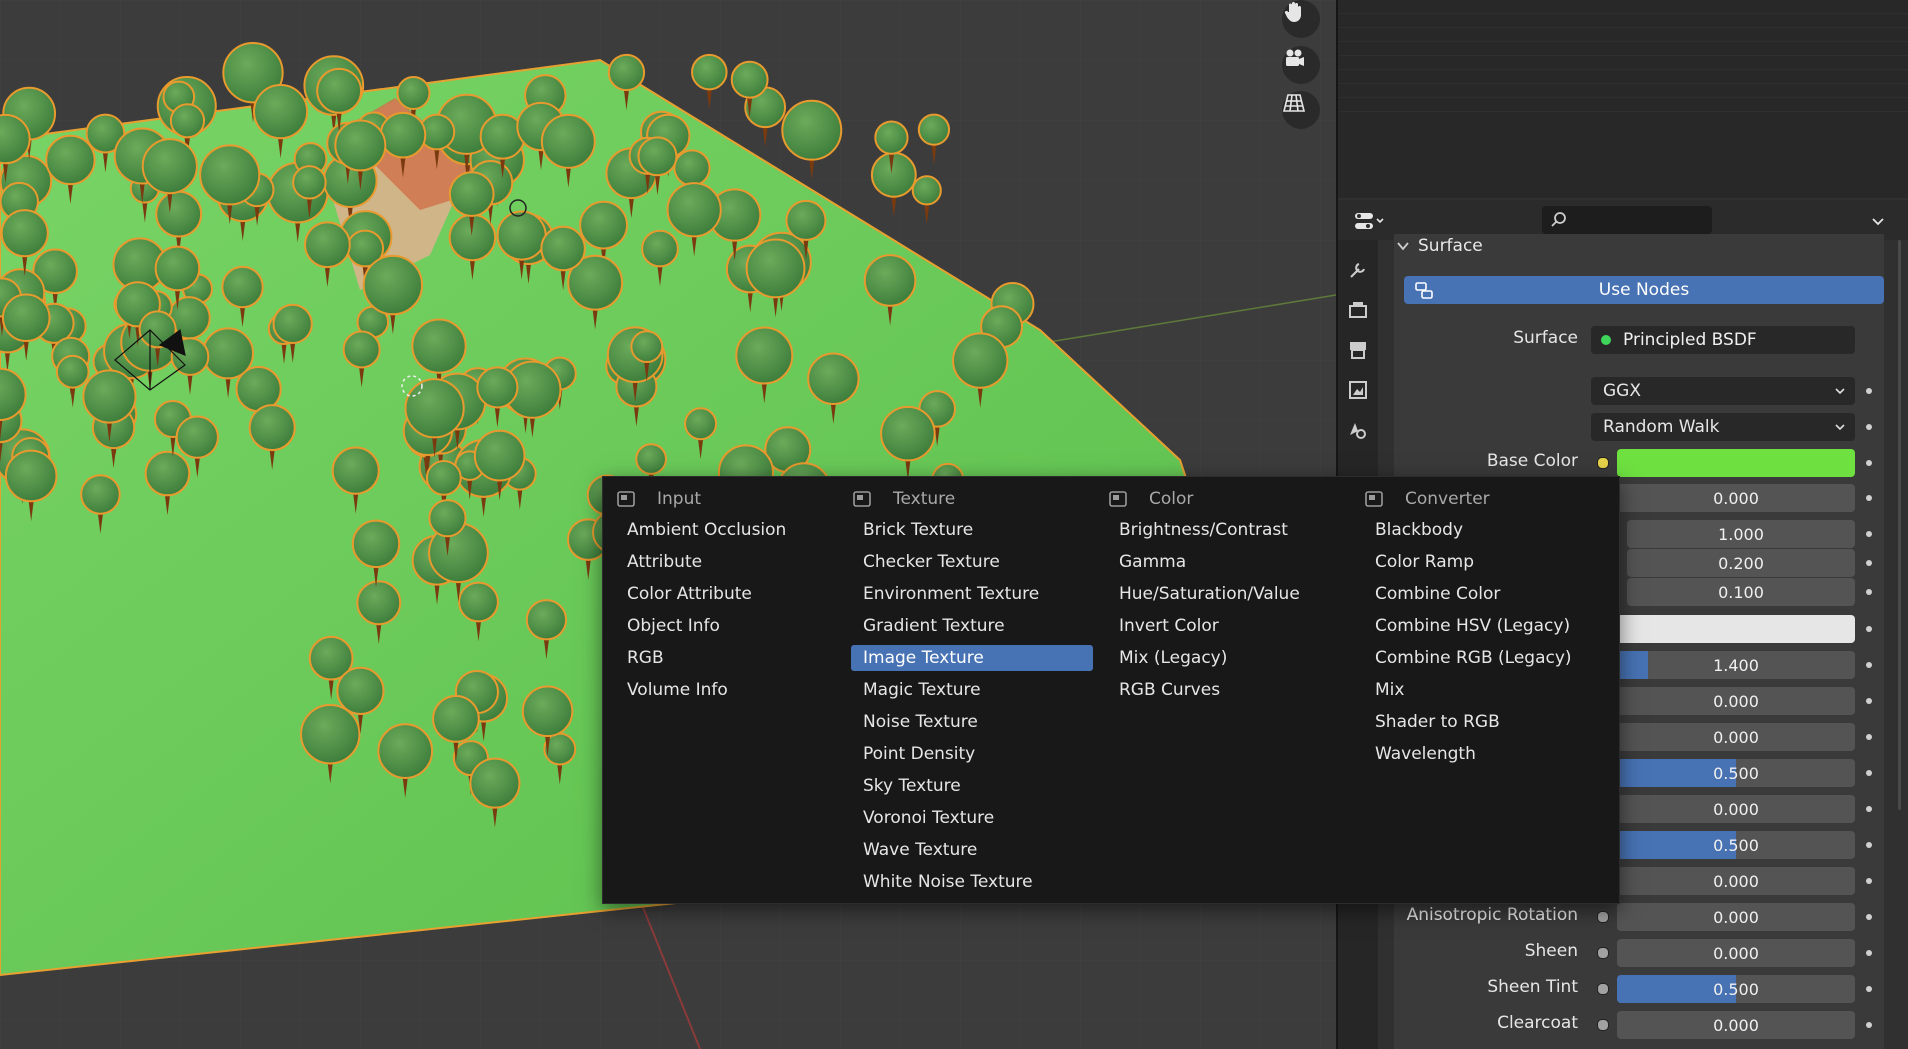 Image resolution: width=1908 pixels, height=1049 pixels. What do you see at coordinates (1532, 461) in the screenshot?
I see `base-color-label: Base Color` at bounding box center [1532, 461].